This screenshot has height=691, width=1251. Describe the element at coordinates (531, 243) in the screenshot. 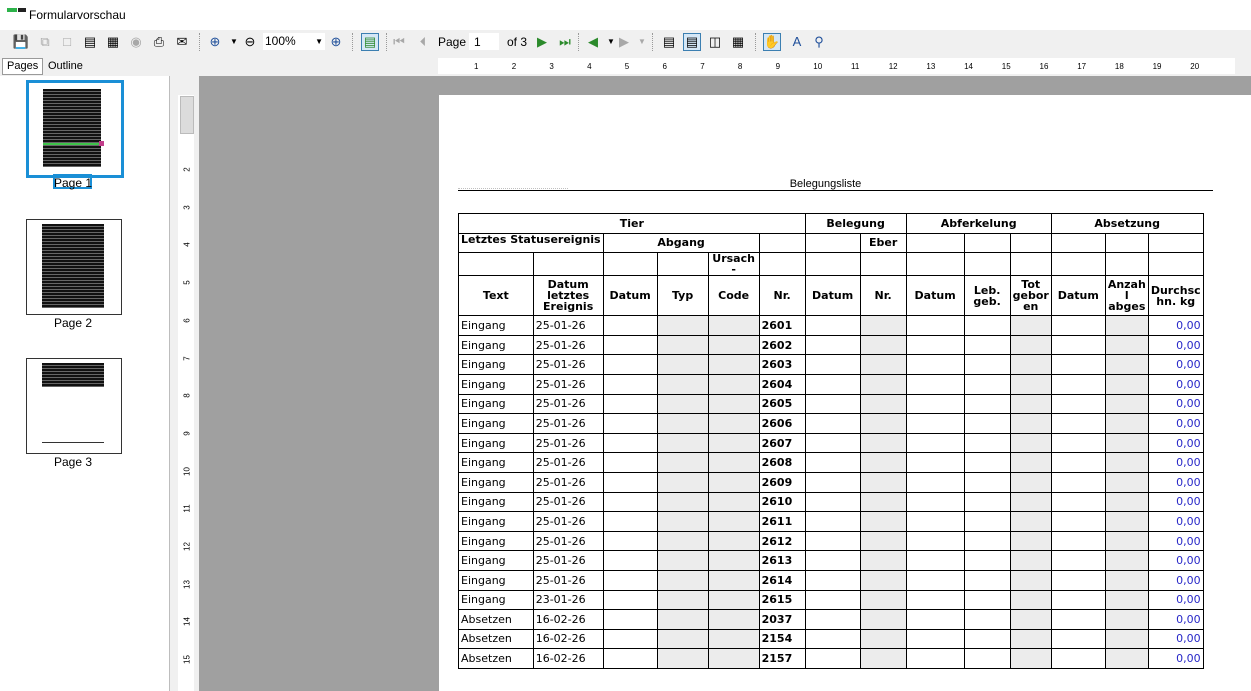

I see `sub-letztes: Letztes Statusereignis` at that location.